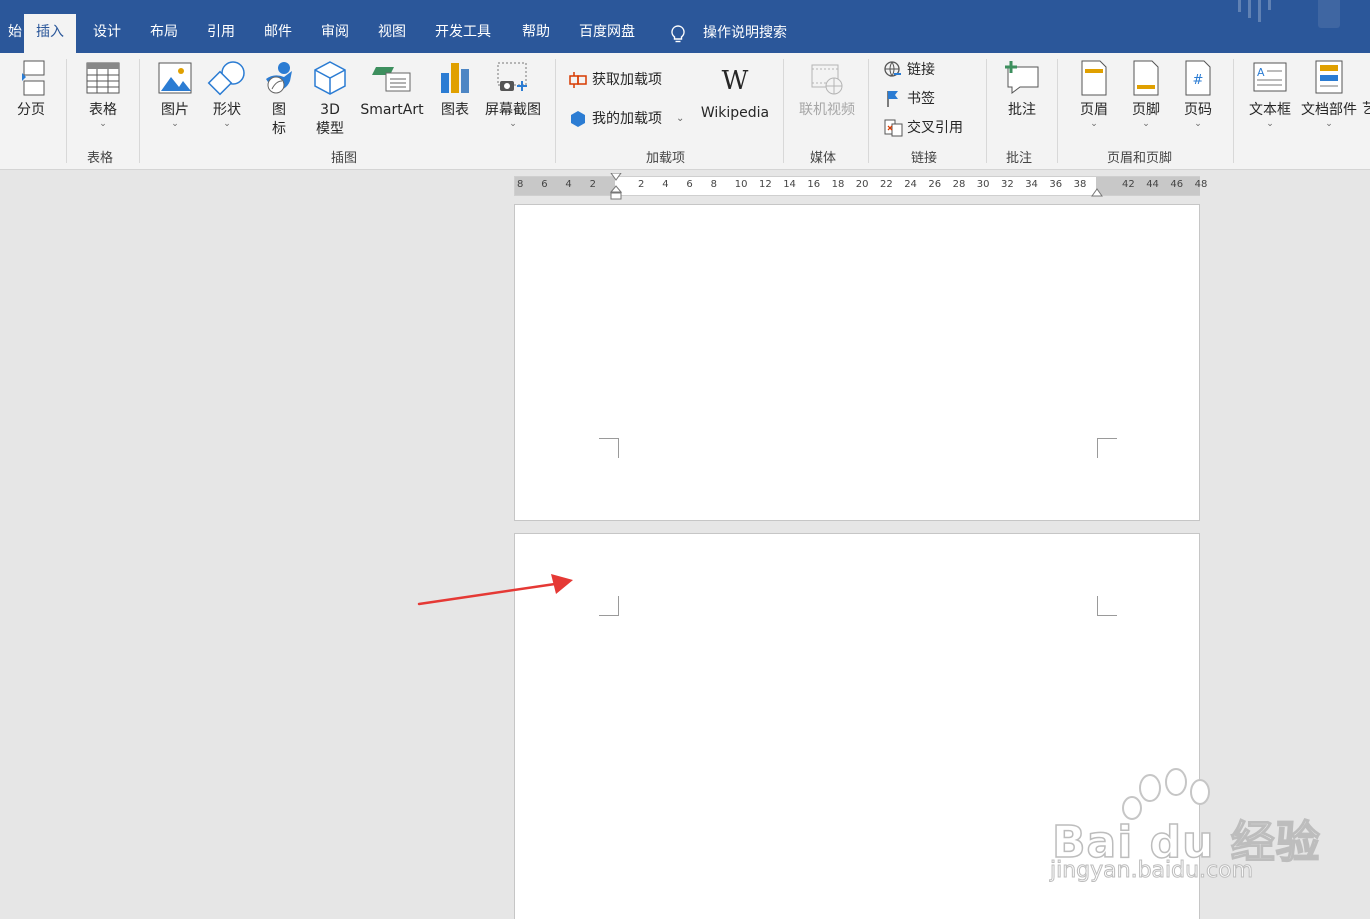 This screenshot has width=1370, height=919. I want to click on page-number-button: # 页码 ⌄, so click(1198, 94).